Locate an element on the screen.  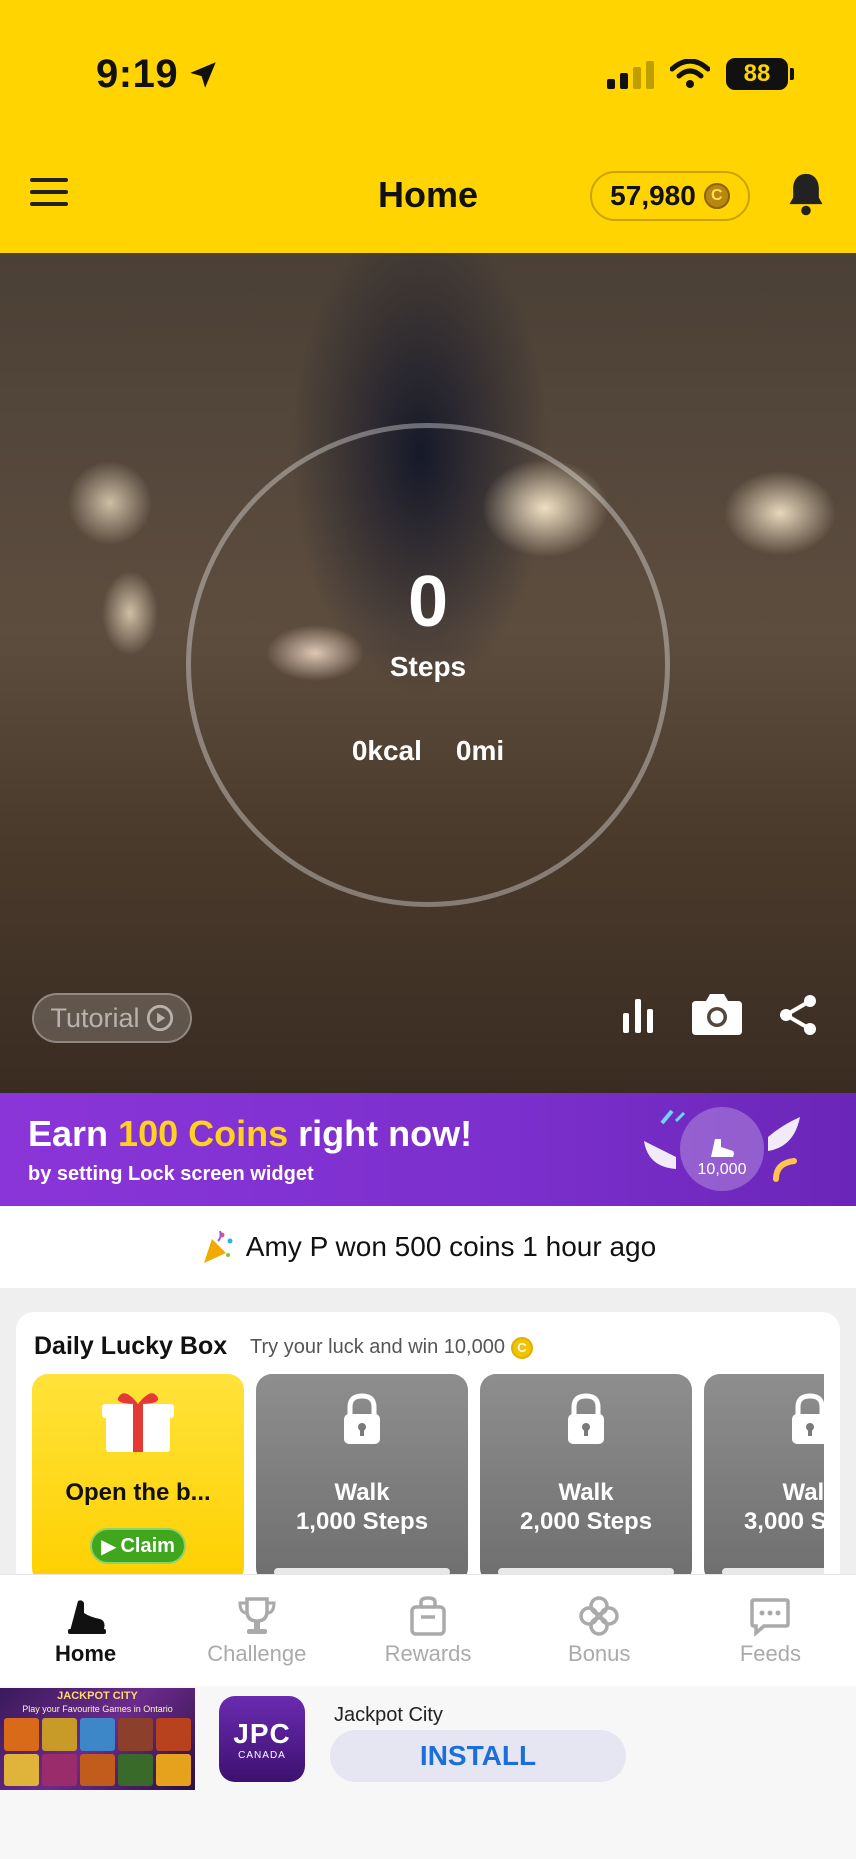
nav-feeds: Feeds is located at coordinates (770, 1630).